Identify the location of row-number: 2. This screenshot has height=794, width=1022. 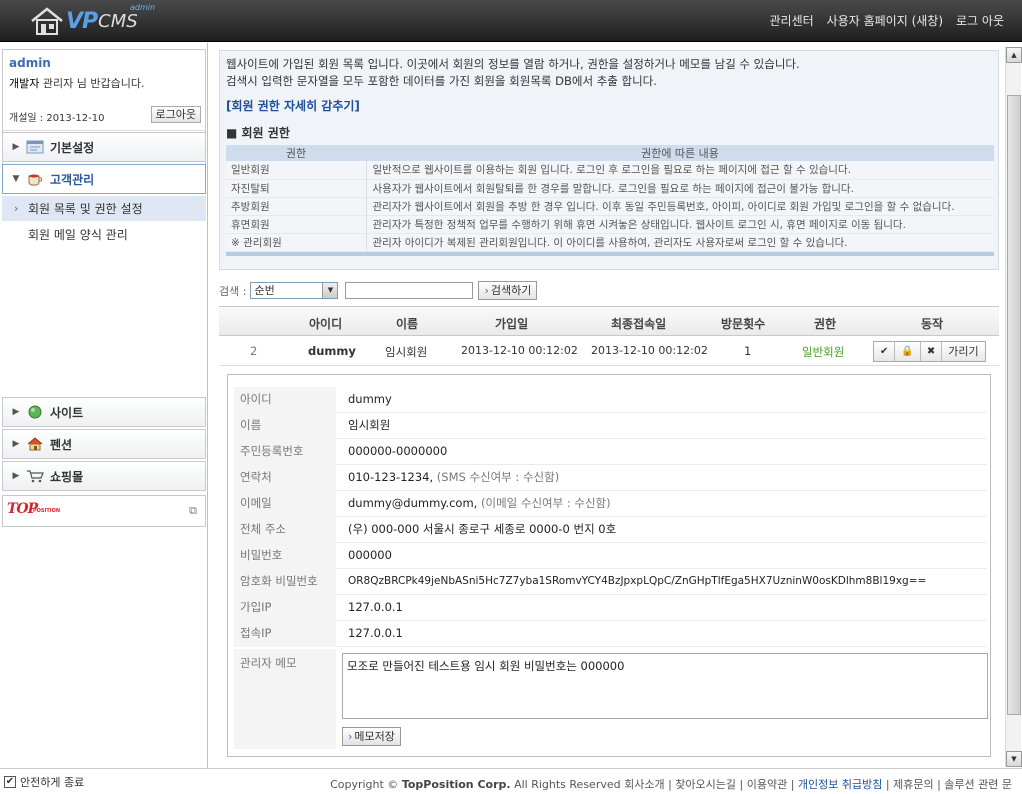
(254, 351).